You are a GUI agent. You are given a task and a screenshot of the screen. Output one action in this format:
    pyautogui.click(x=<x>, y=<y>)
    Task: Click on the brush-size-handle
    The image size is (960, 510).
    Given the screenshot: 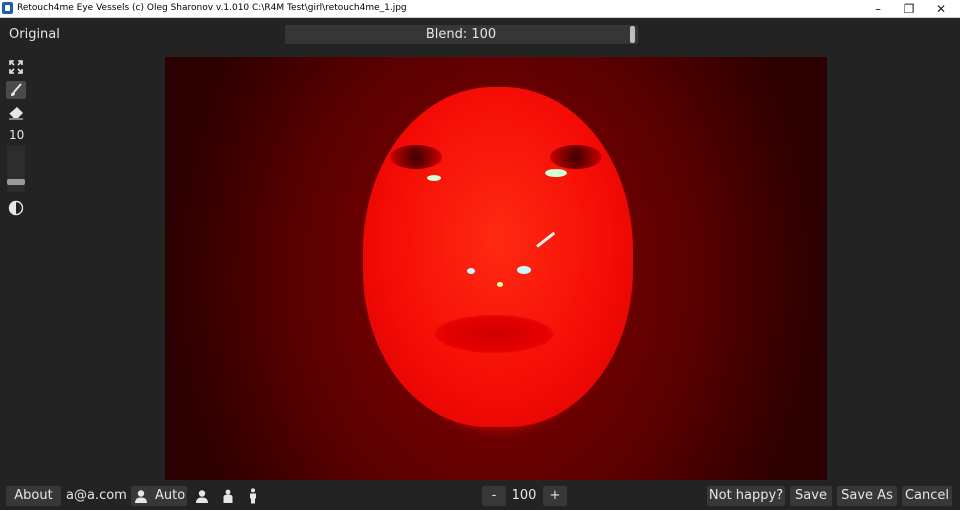 What is the action you would take?
    pyautogui.click(x=16, y=181)
    